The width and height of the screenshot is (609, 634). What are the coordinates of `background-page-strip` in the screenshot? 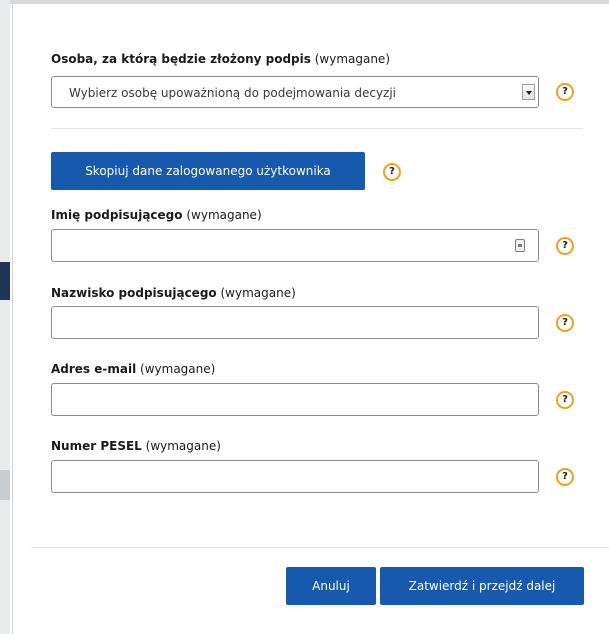 It's located at (5, 317).